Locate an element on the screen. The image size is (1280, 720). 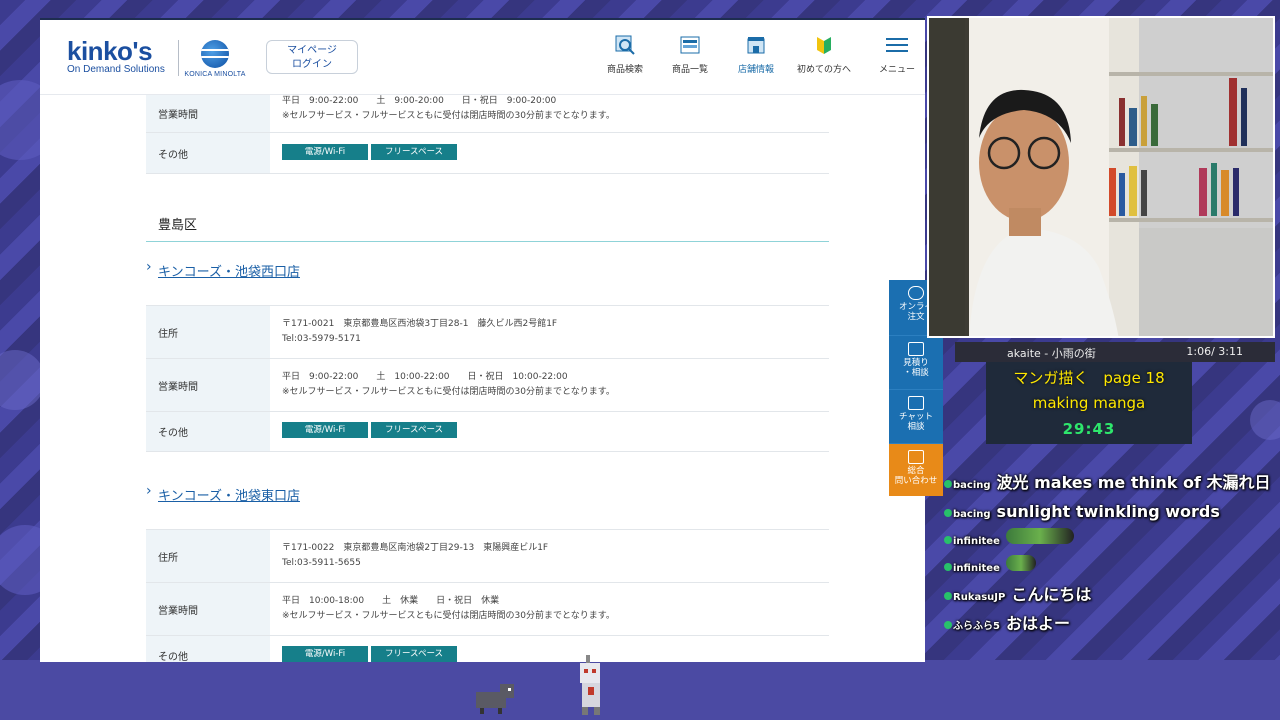
side-tab-estimate: 見積り ・相談 is located at coordinates (916, 363).